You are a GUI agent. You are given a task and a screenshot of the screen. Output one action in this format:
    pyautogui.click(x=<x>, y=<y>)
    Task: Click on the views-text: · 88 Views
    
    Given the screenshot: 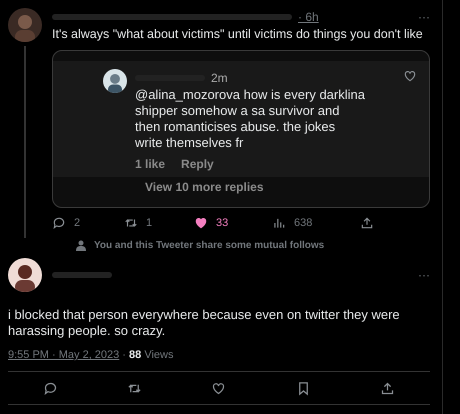 What is the action you would take?
    pyautogui.click(x=148, y=355)
    